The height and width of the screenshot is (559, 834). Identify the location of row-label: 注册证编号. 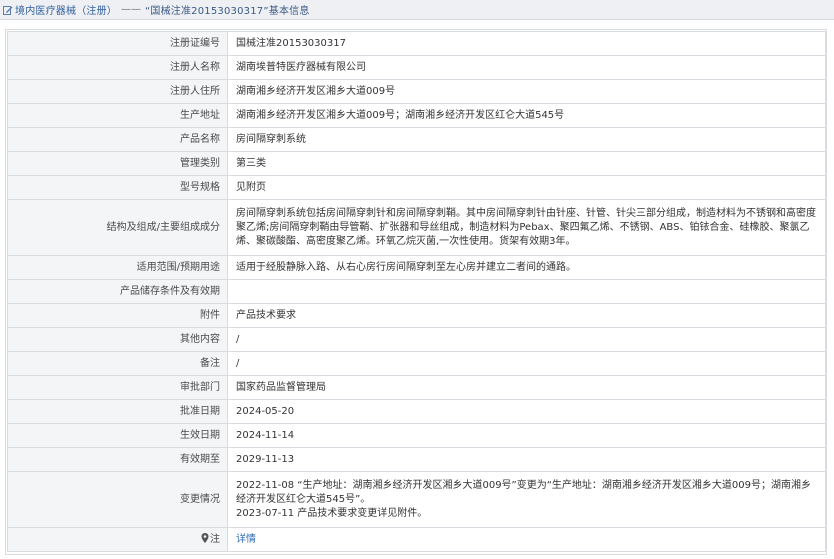
(117, 43).